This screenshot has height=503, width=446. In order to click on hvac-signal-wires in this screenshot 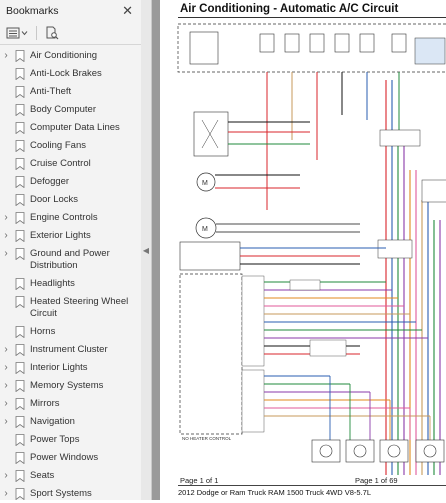, I will do `click(347, 349)`.